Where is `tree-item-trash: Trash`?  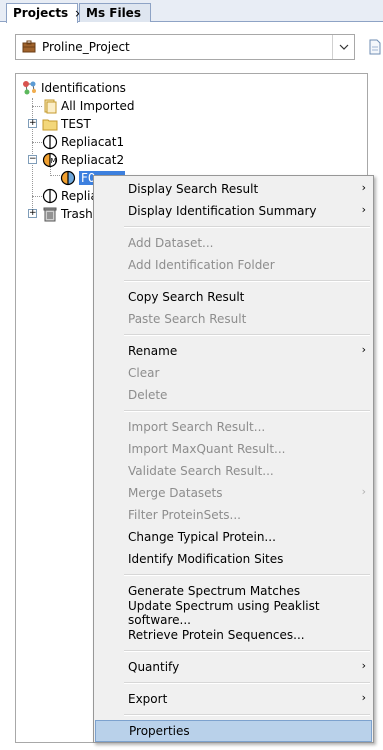 tree-item-trash: Trash is located at coordinates (67, 214).